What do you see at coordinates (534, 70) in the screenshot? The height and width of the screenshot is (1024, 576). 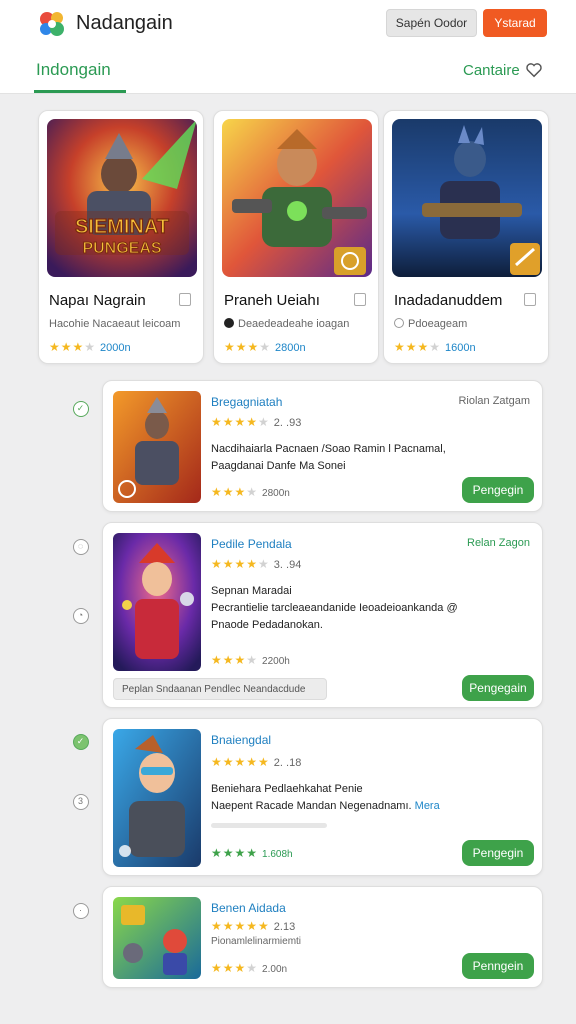 I see `heart-icon` at bounding box center [534, 70].